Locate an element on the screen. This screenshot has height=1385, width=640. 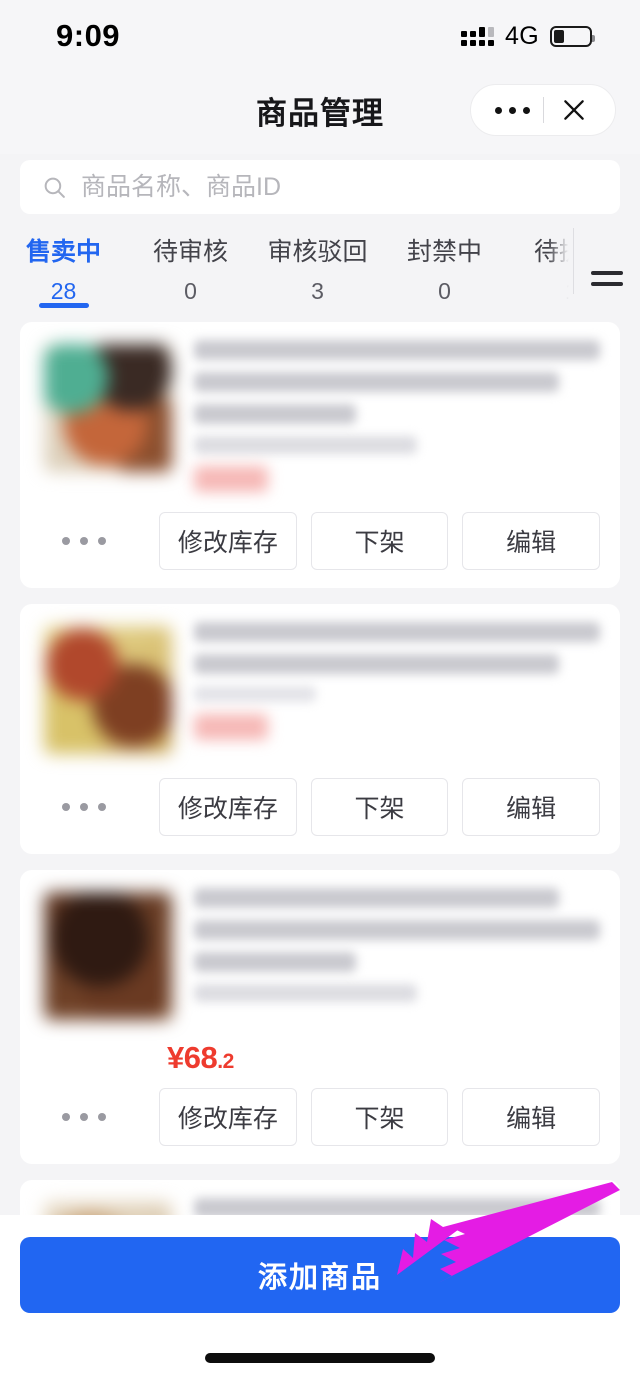
signal-bars-icon is located at coordinates (478, 36).